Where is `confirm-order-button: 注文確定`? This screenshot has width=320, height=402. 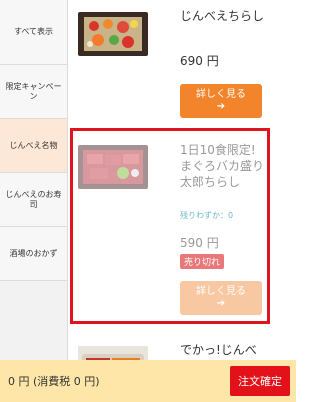 confirm-order-button: 注文確定 is located at coordinates (260, 381).